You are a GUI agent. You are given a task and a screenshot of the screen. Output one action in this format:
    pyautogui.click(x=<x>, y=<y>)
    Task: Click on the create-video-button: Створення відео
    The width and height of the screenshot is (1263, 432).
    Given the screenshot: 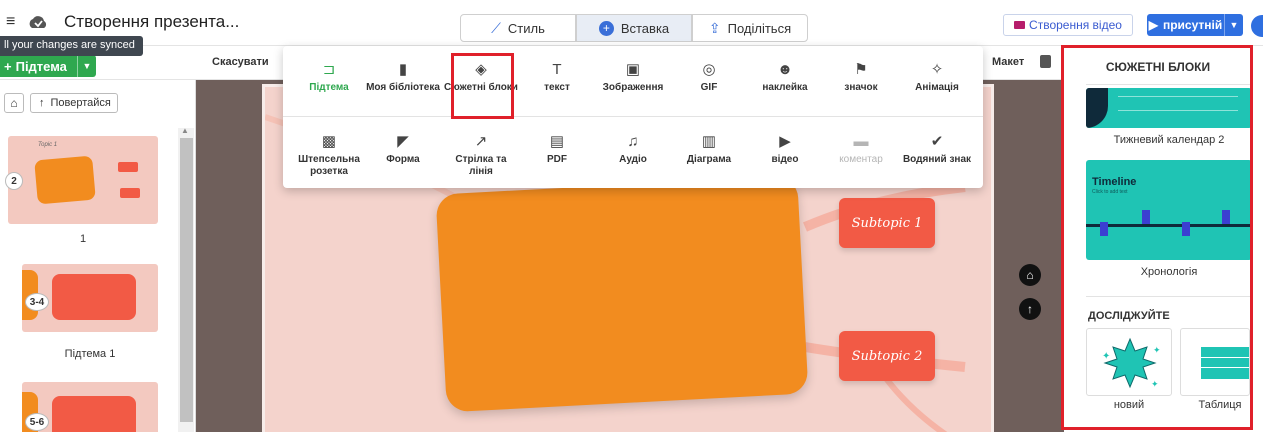 What is the action you would take?
    pyautogui.click(x=1068, y=25)
    